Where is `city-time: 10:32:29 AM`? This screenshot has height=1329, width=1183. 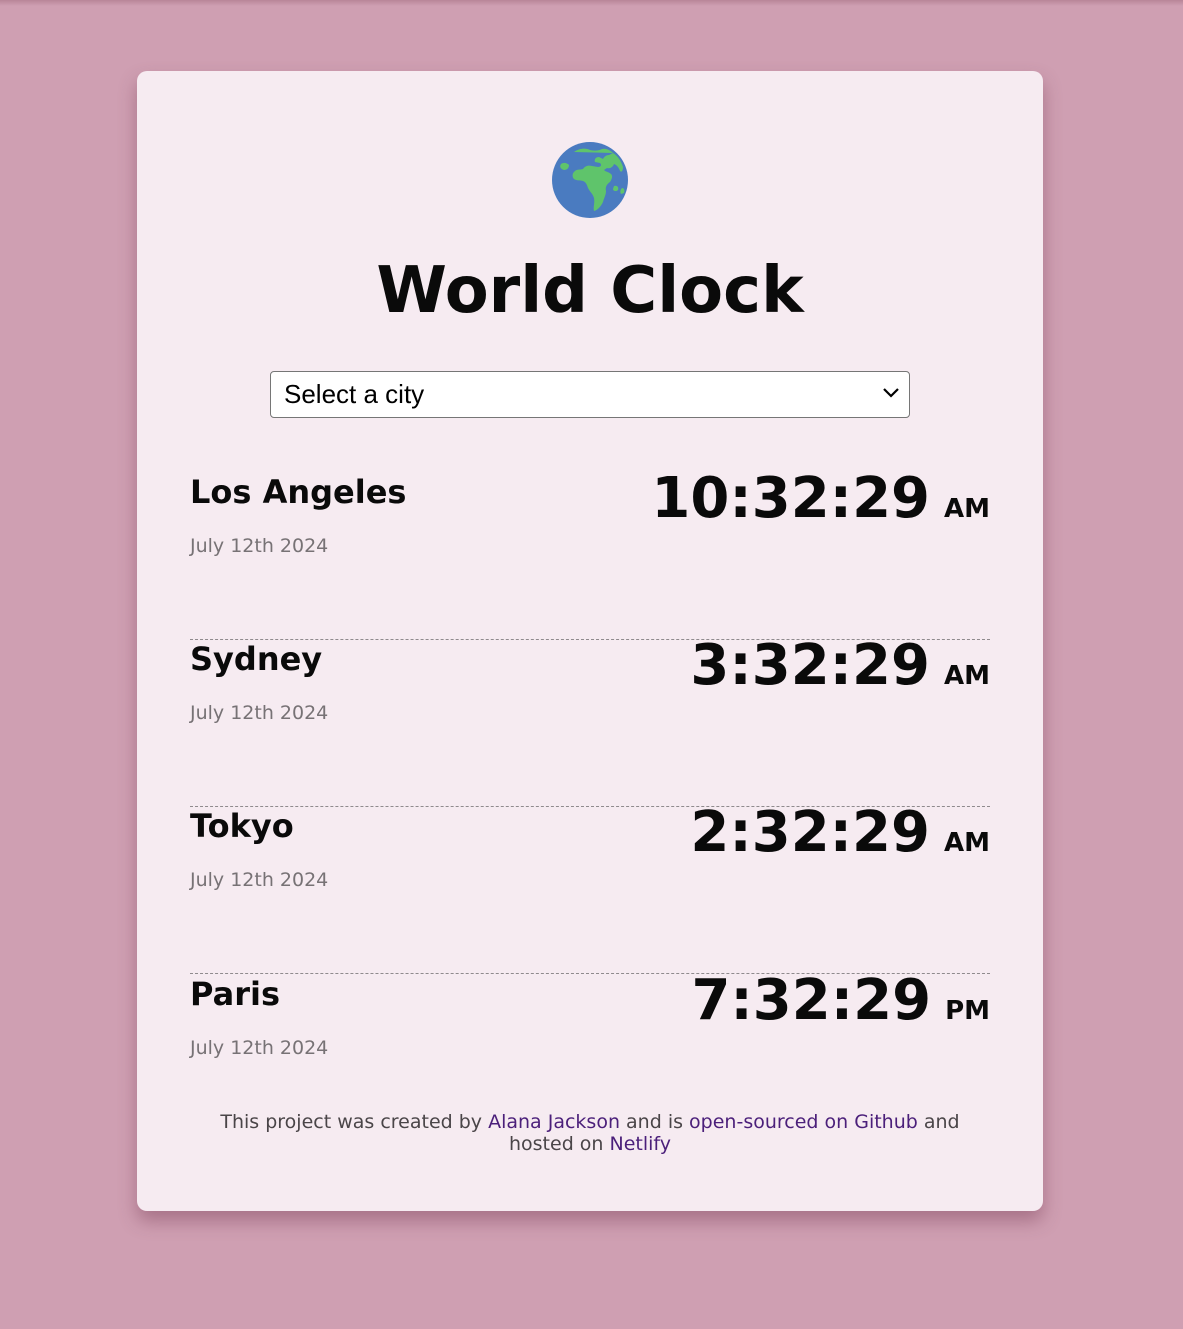 city-time: 10:32:29 AM is located at coordinates (820, 505).